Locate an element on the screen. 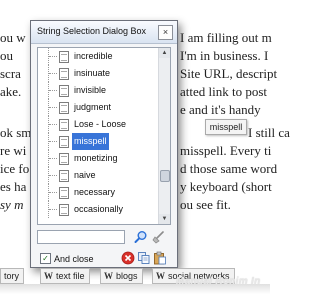 Image resolution: width=320 pixels, height=294 pixels. doc-line: ou see fit. is located at coordinates (205, 204).